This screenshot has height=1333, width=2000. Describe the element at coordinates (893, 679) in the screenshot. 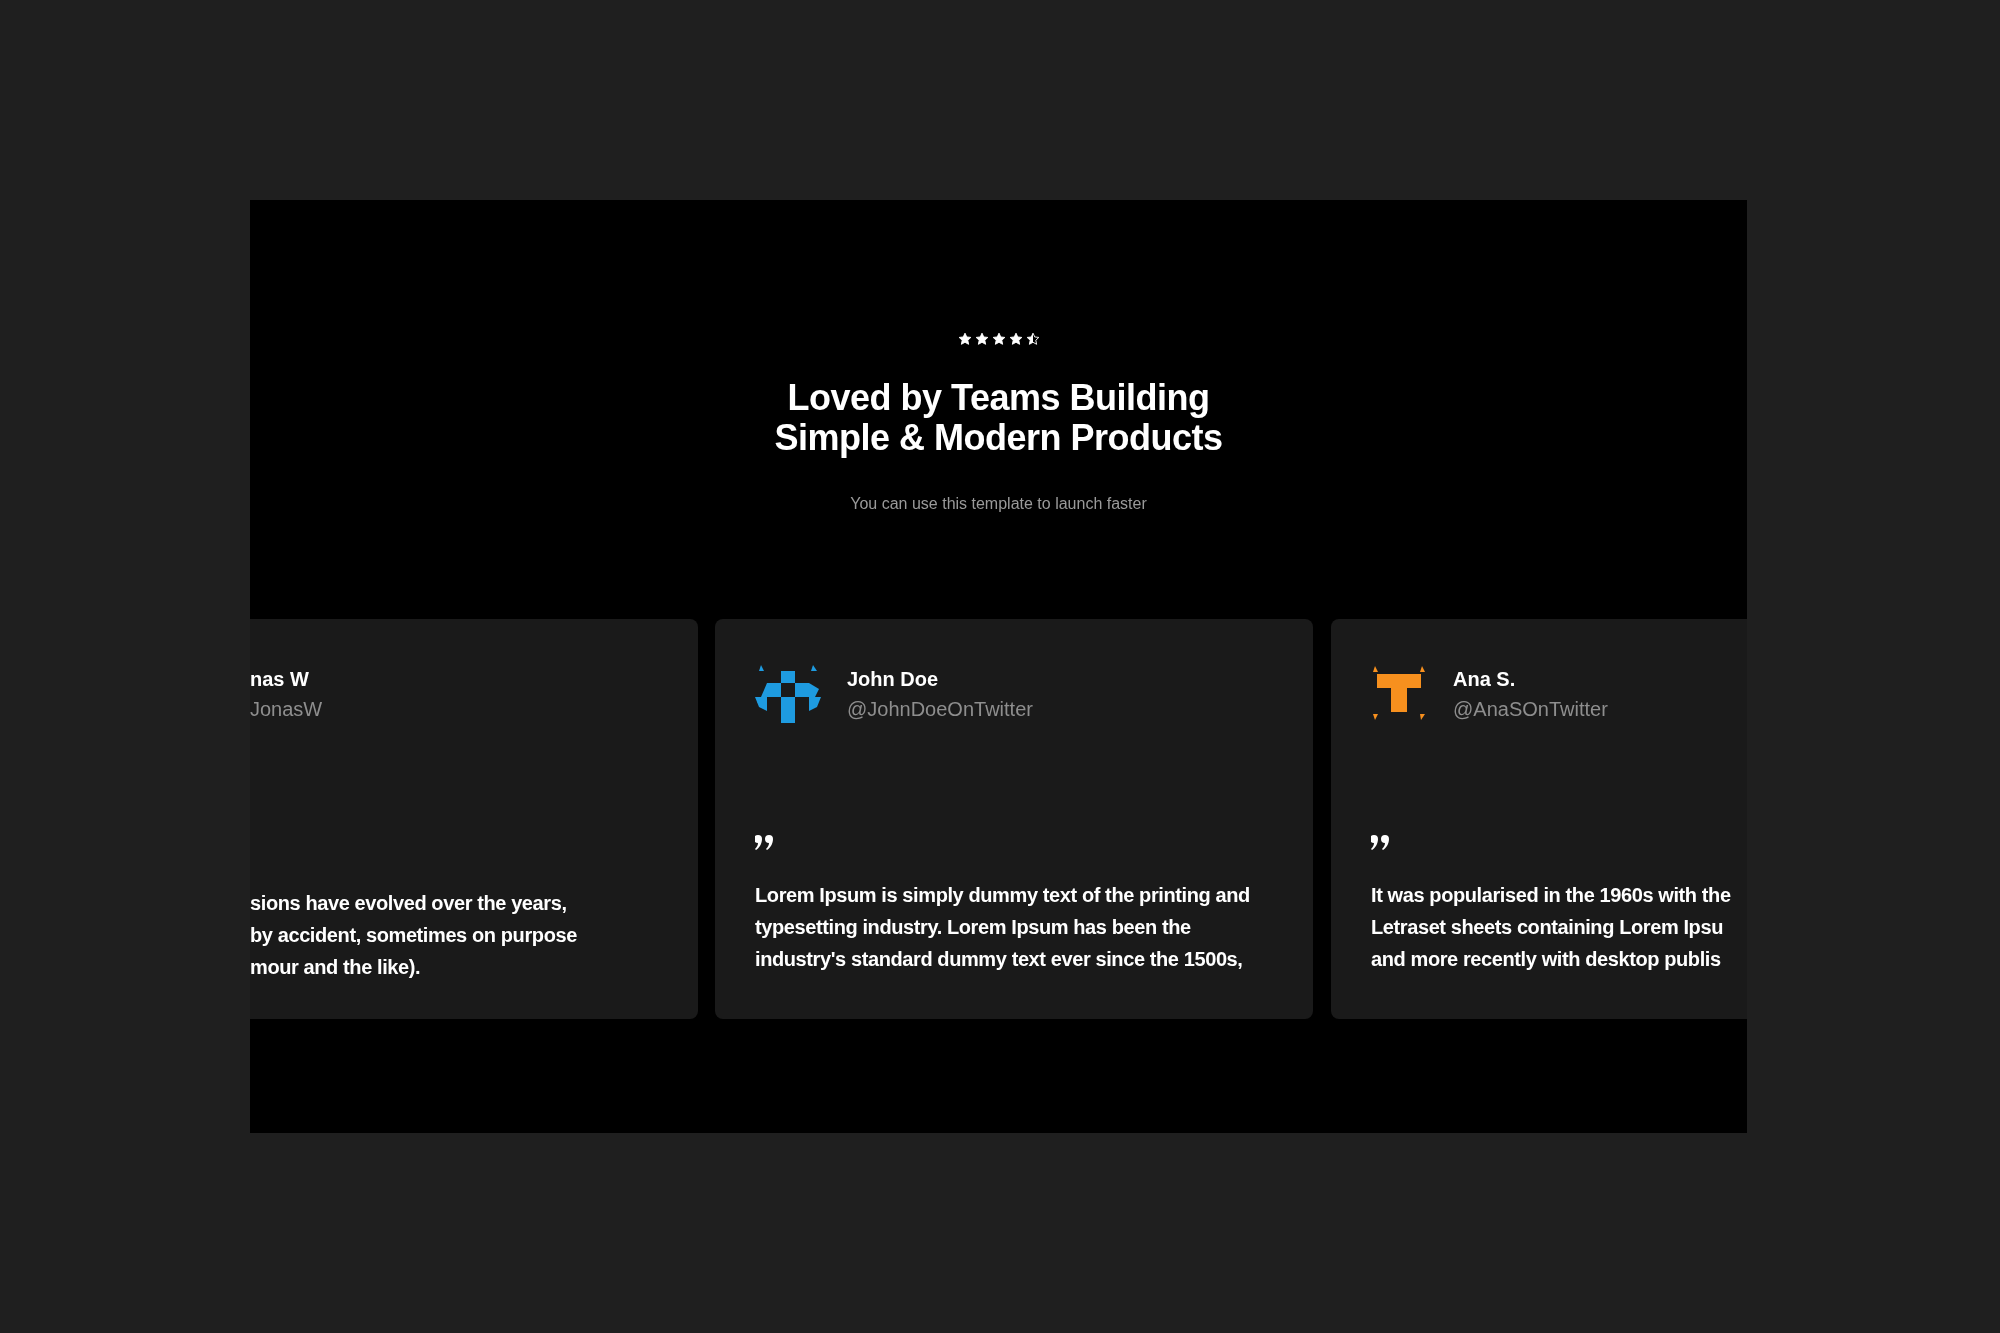

I see `author-name: John Doe` at that location.